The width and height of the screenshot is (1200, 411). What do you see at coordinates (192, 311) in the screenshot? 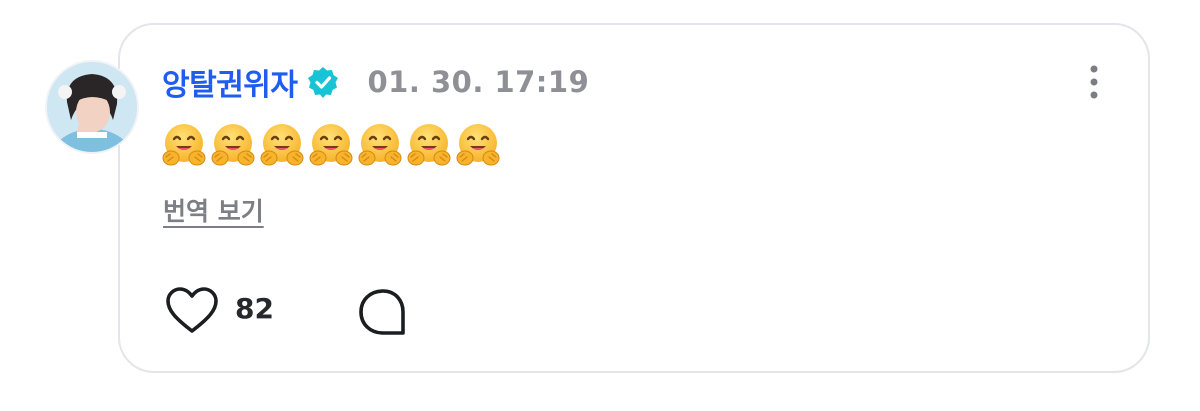
I see `heart-icon` at bounding box center [192, 311].